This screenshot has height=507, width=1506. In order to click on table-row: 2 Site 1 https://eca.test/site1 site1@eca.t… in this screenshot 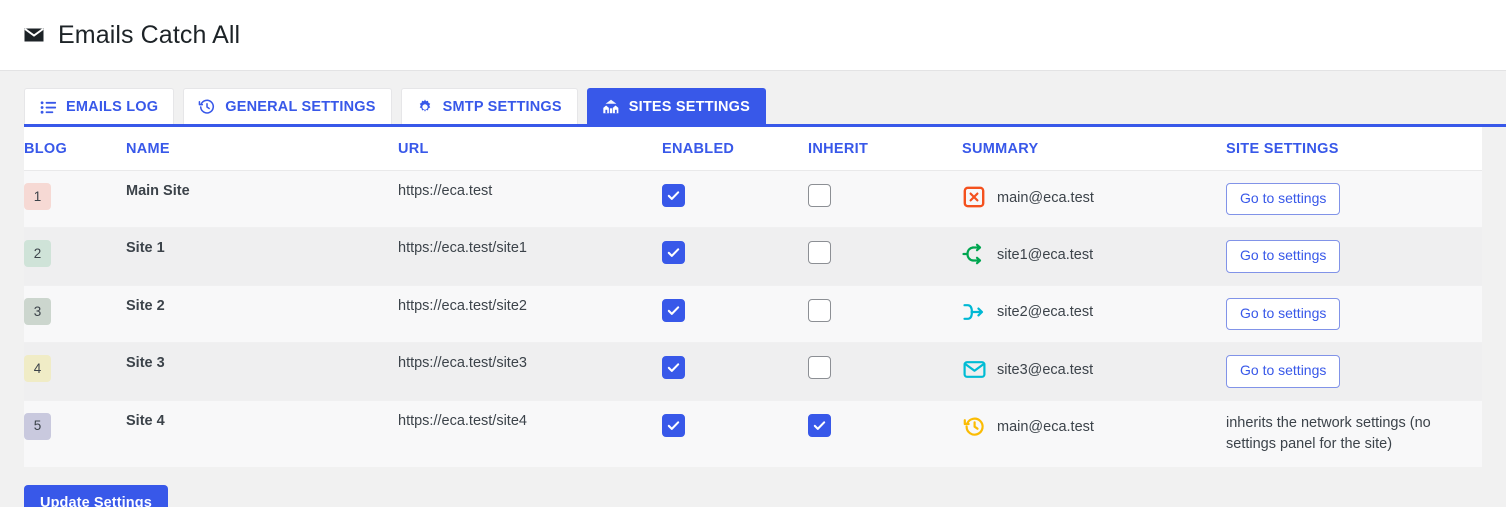, I will do `click(753, 256)`.